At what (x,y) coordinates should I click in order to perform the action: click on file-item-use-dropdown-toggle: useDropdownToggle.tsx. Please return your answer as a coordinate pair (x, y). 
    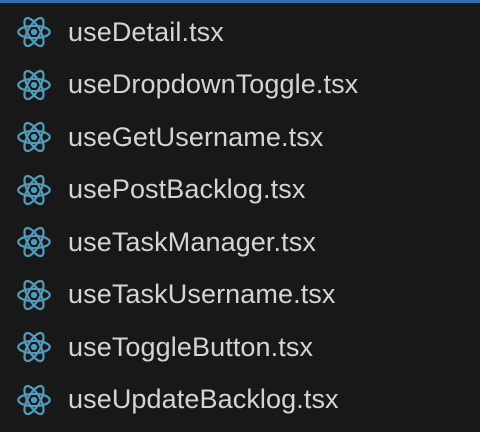
    Looking at the image, I should click on (240, 85).